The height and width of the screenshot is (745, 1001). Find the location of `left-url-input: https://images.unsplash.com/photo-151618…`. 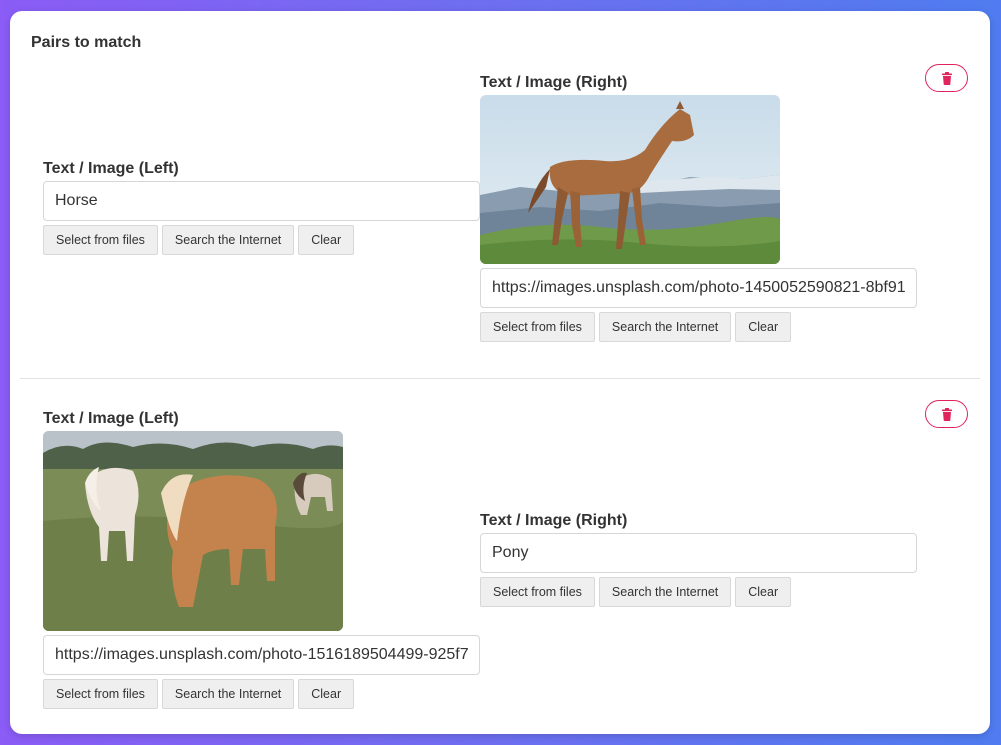

left-url-input: https://images.unsplash.com/photo-151618… is located at coordinates (261, 655).